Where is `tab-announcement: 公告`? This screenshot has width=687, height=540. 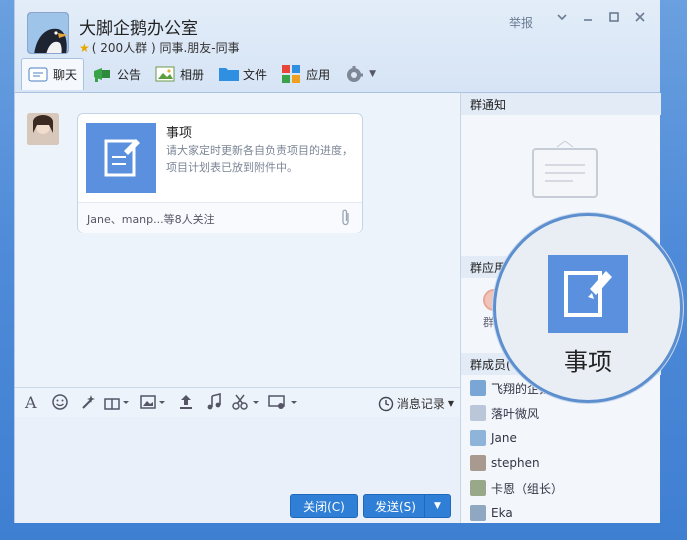 tab-announcement: 公告 is located at coordinates (116, 74).